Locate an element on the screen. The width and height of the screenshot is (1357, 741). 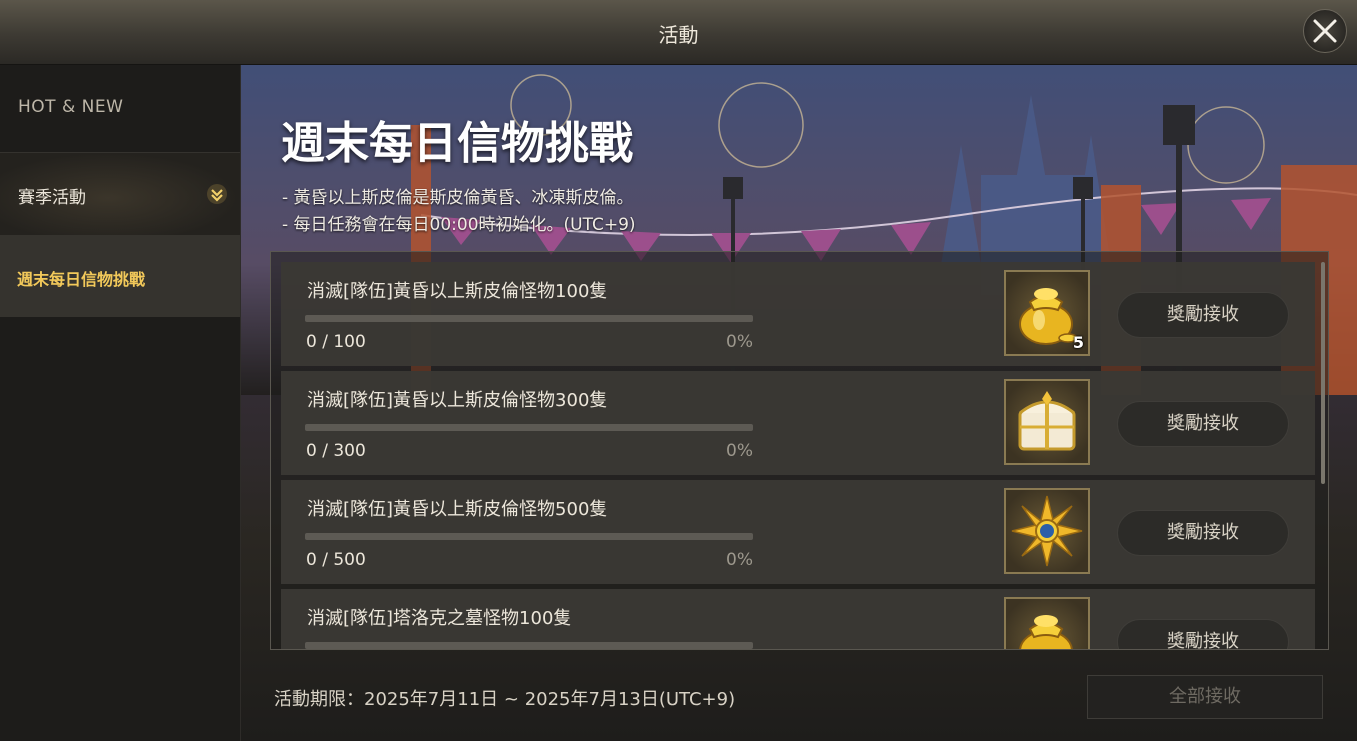
sidebar-item-weekend-challenge: 週末每日信物挑戰 is located at coordinates (120, 276).